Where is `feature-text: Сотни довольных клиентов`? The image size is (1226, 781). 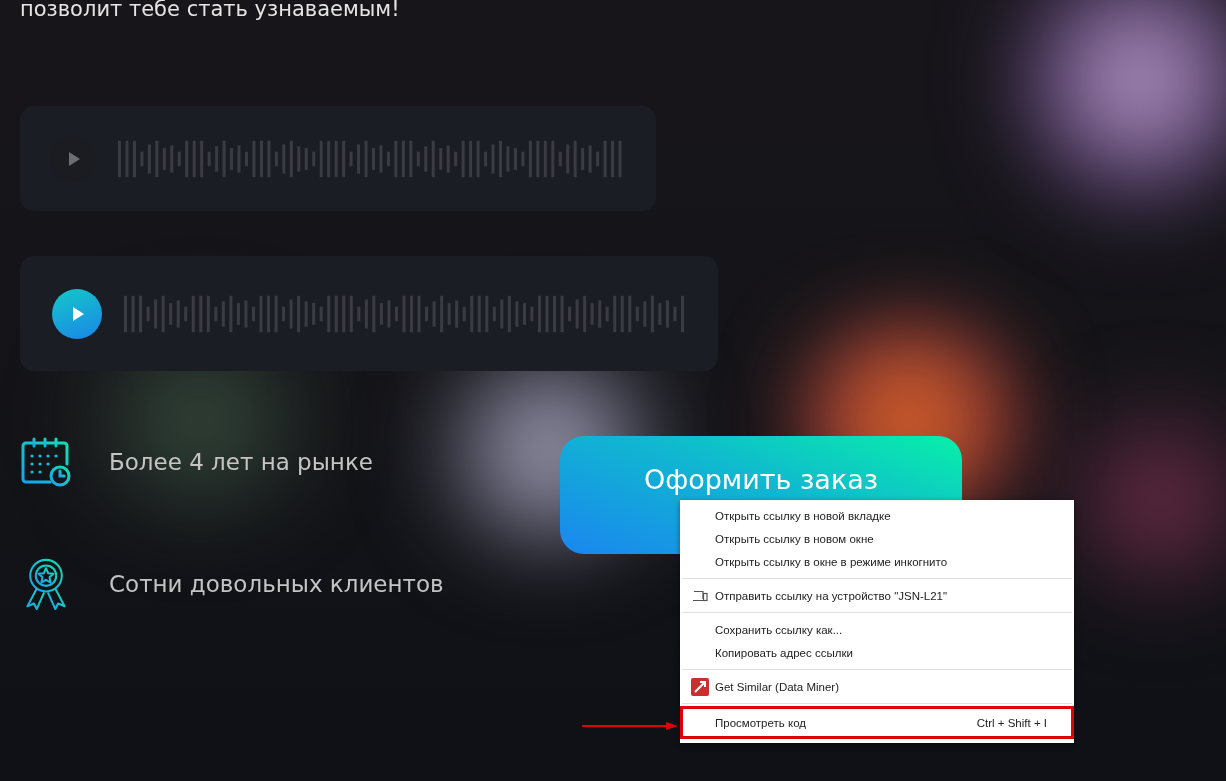 feature-text: Сотни довольных клиентов is located at coordinates (276, 584).